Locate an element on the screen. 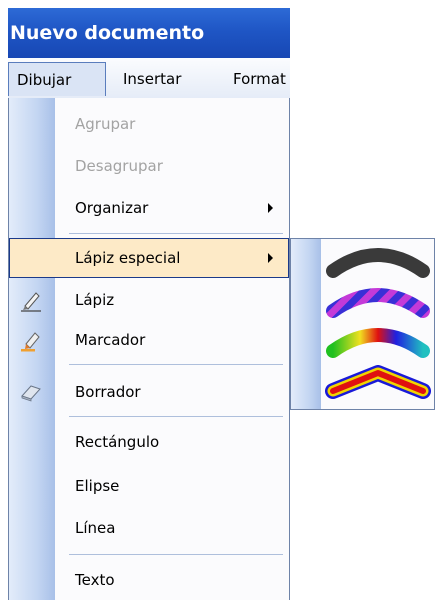 Image resolution: width=435 pixels, height=600 pixels. menu-item-lapiz-label: Lápiz is located at coordinates (95, 300).